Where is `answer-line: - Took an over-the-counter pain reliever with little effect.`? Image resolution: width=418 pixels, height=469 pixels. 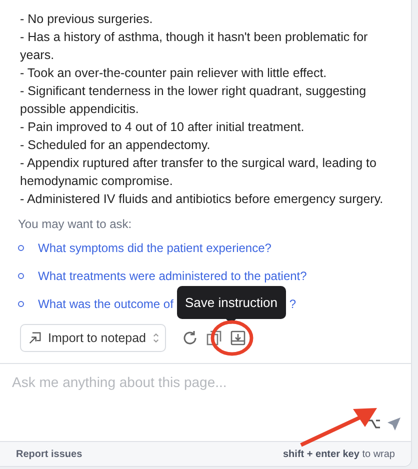
answer-line: - Took an over-the-counter pain reliever with little effect. is located at coordinates (174, 73).